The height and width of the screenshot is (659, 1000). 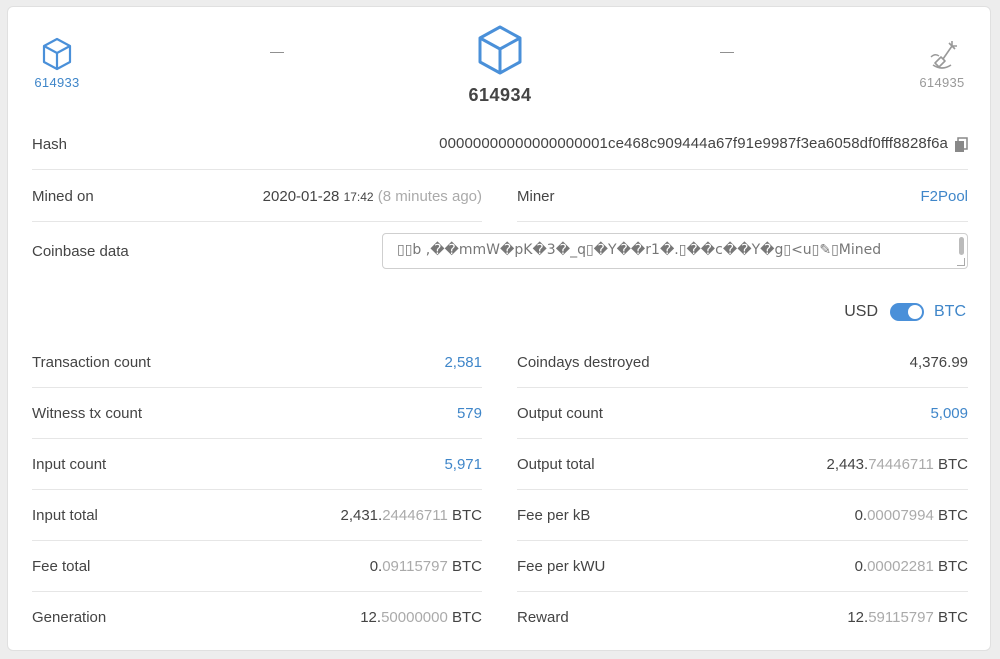 What do you see at coordinates (80, 251) in the screenshot?
I see `coinbase-label: Coinbase data` at bounding box center [80, 251].